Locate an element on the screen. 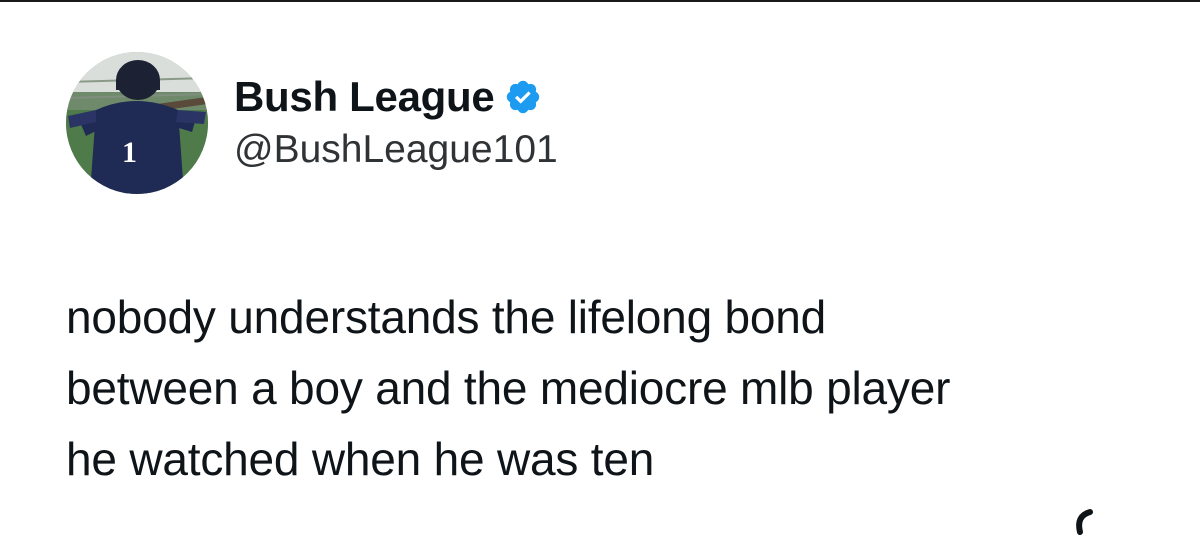  avatar-image: 1 is located at coordinates (137, 123).